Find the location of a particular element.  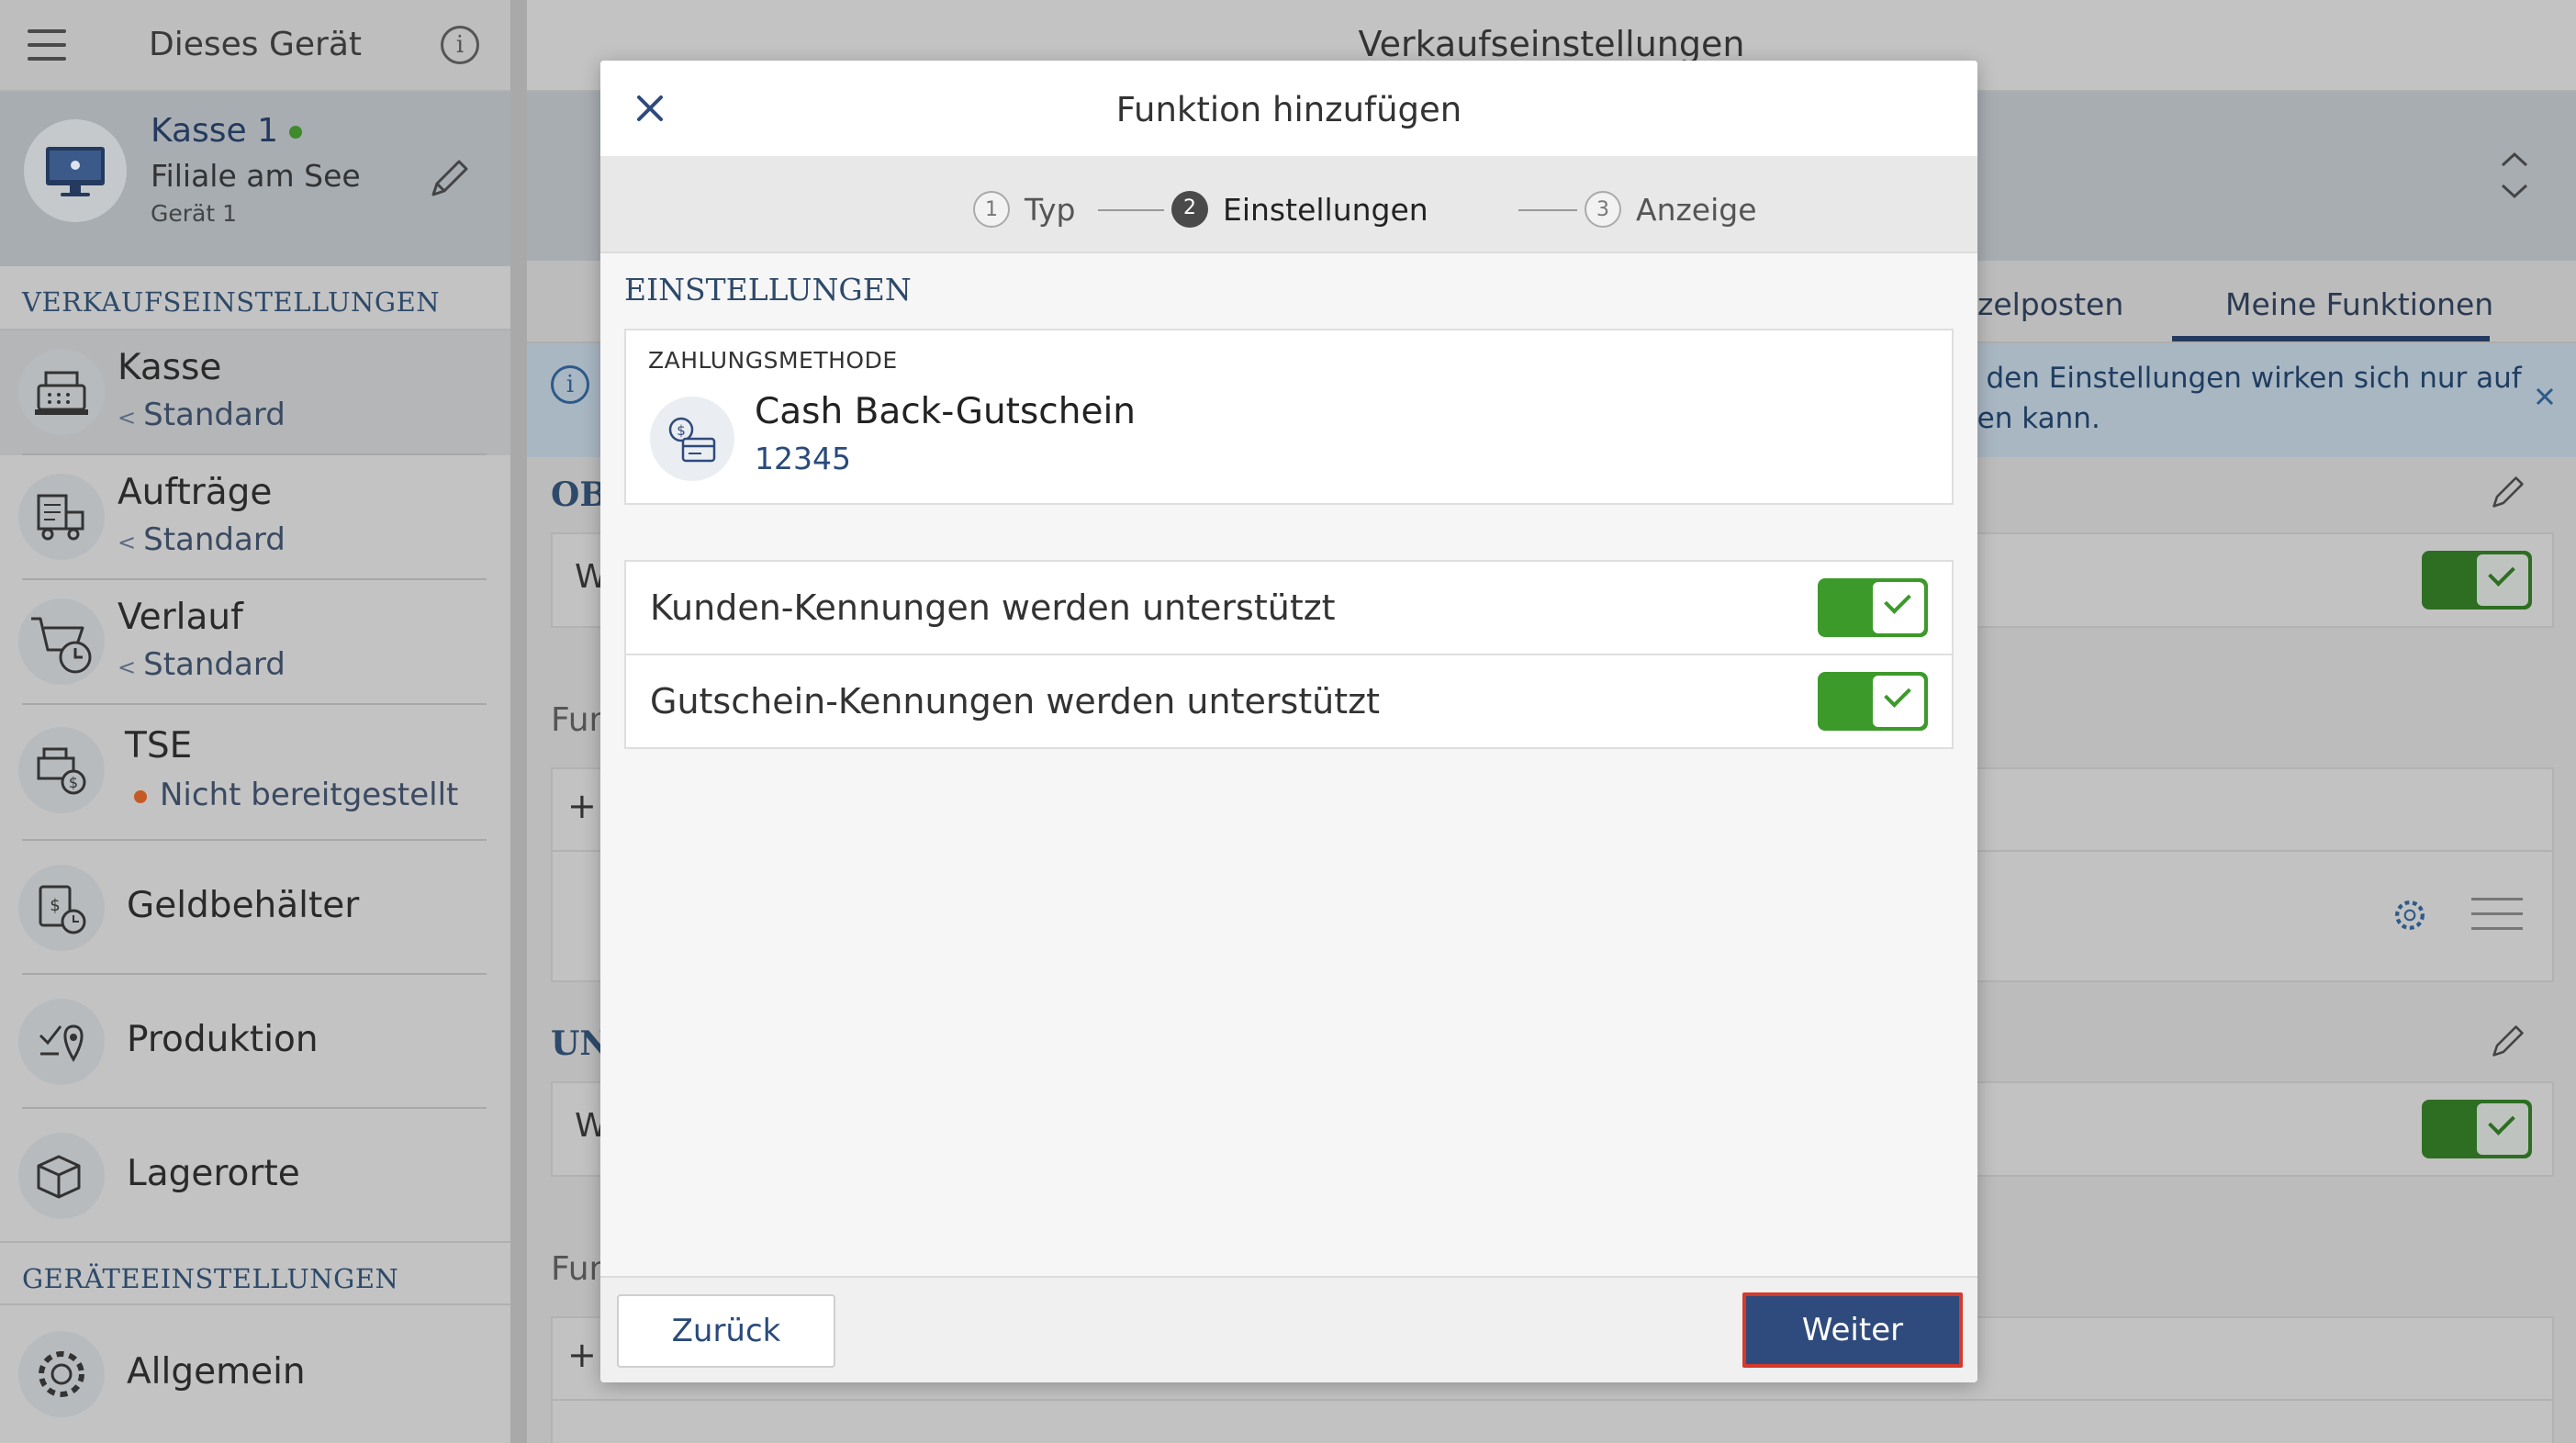

step-number: 1 is located at coordinates (991, 209).